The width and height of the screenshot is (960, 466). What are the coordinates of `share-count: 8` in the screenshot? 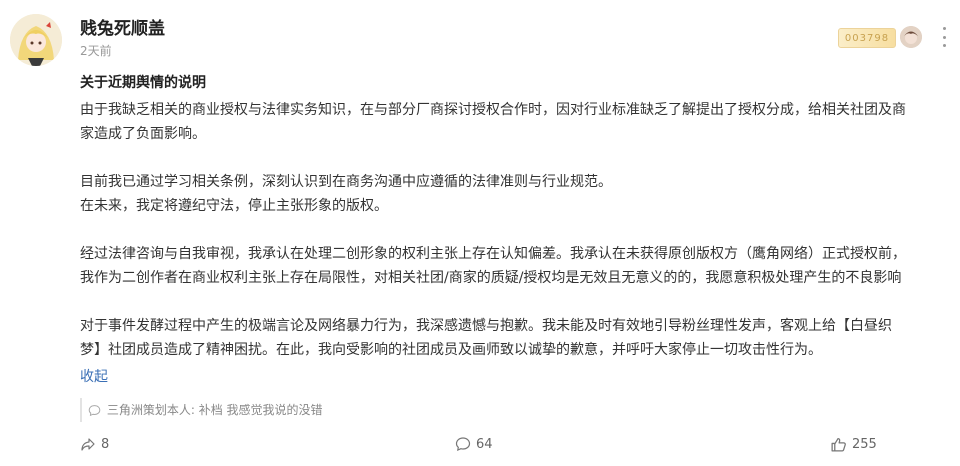 It's located at (105, 444).